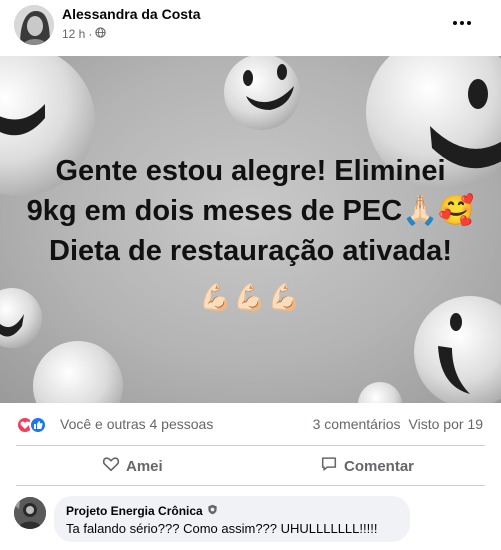 This screenshot has width=501, height=550. I want to click on comment-icon, so click(329, 466).